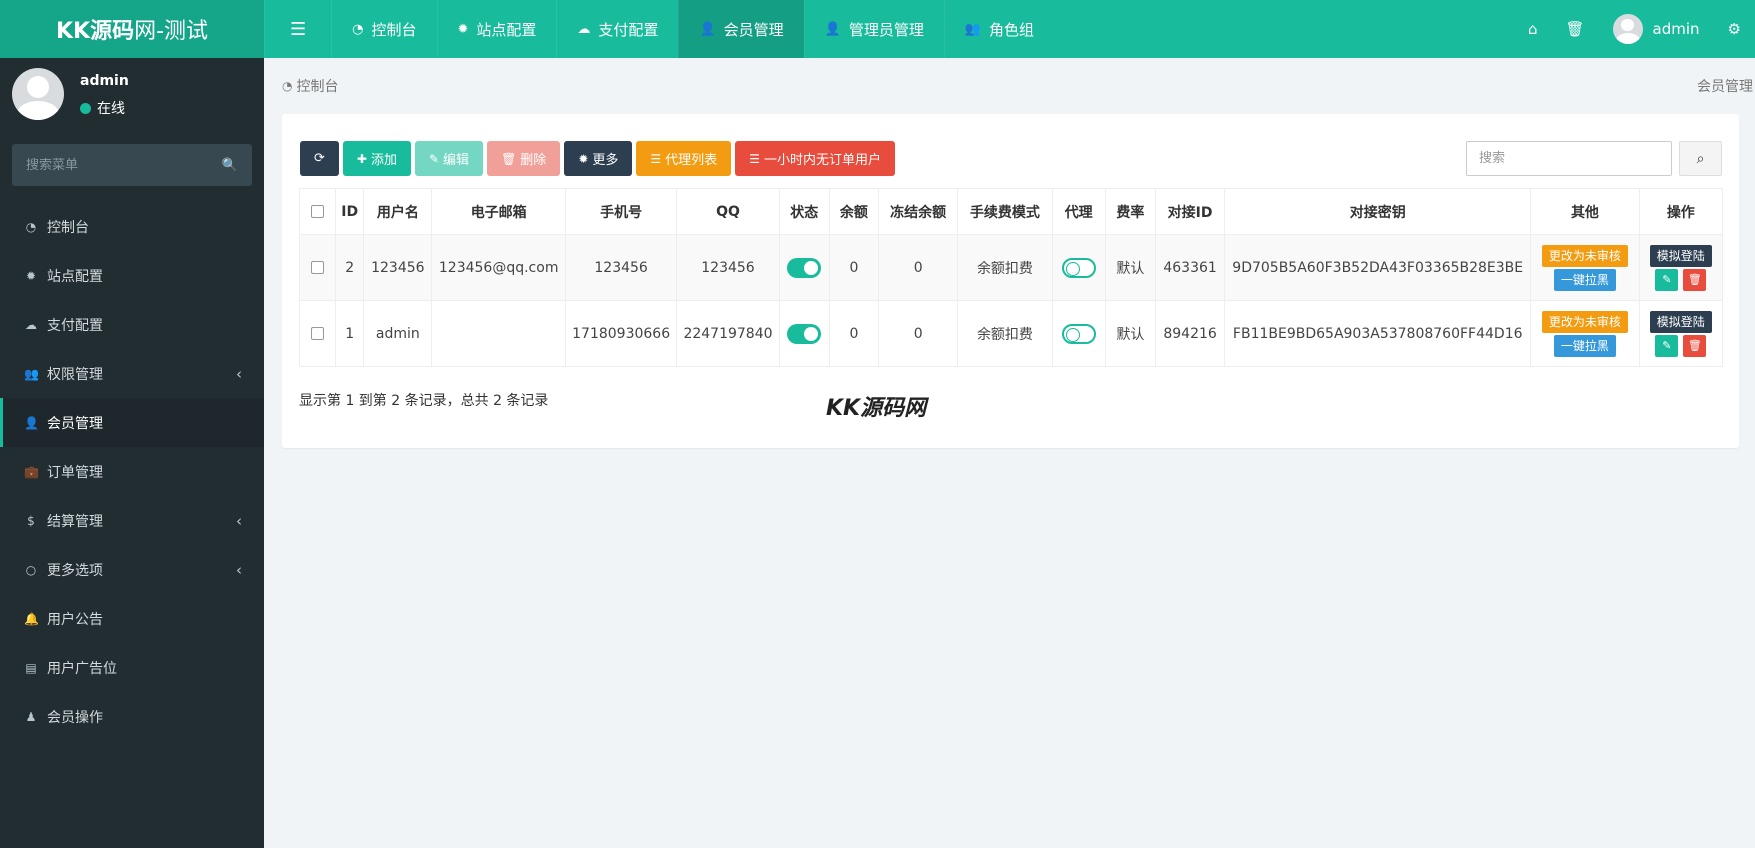 The height and width of the screenshot is (848, 1755). What do you see at coordinates (376, 158) in the screenshot?
I see `add-button: ✚ 添加` at bounding box center [376, 158].